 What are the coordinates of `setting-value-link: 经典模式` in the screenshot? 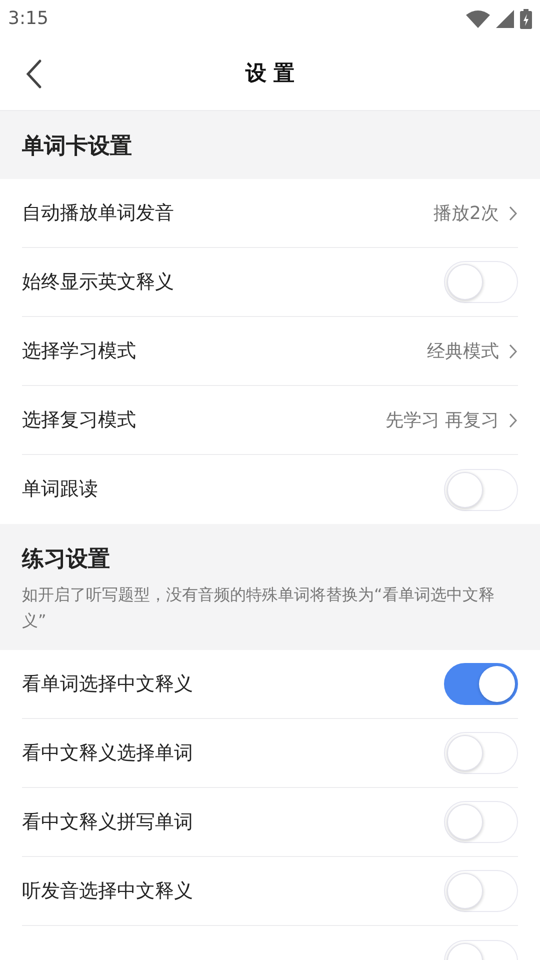 It's located at (472, 351).